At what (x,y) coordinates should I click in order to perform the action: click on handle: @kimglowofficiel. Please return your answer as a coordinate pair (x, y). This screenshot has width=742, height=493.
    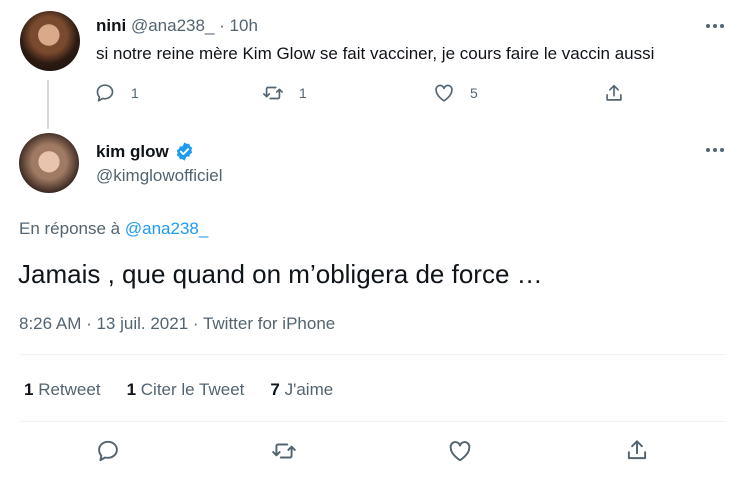
    Looking at the image, I should click on (159, 176).